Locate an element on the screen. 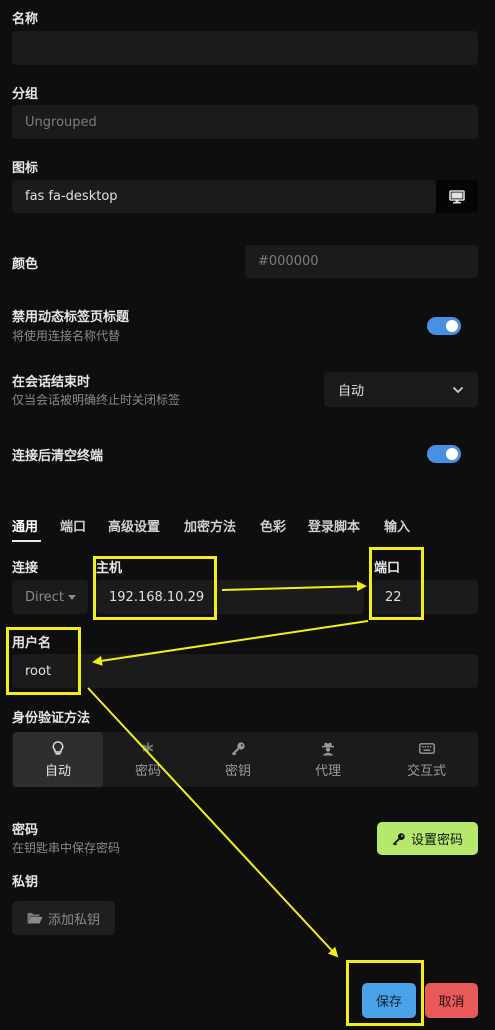 The image size is (495, 1030). arrow-host-to-port is located at coordinates (294, 586).